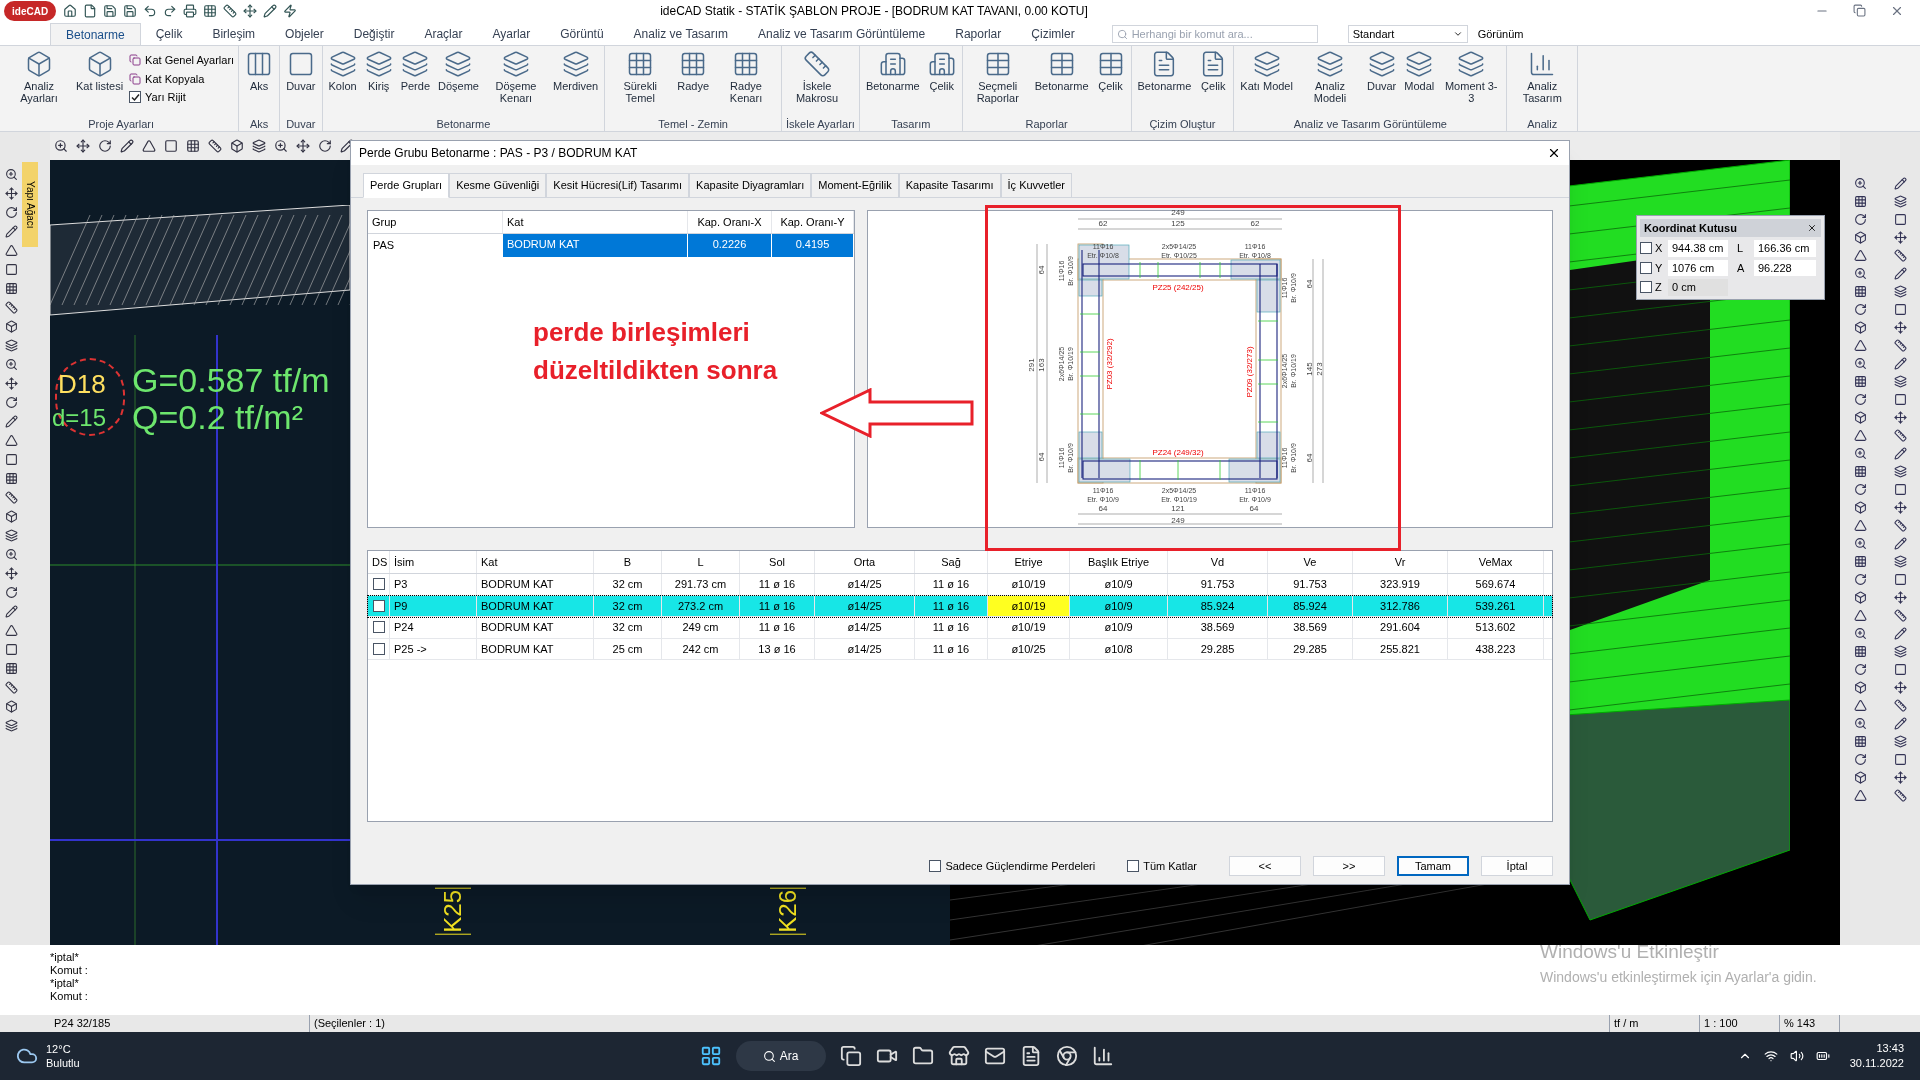 The width and height of the screenshot is (1920, 1080). What do you see at coordinates (182, 97) in the screenshot?
I see `checkbox-option: Yarı Rijit` at bounding box center [182, 97].